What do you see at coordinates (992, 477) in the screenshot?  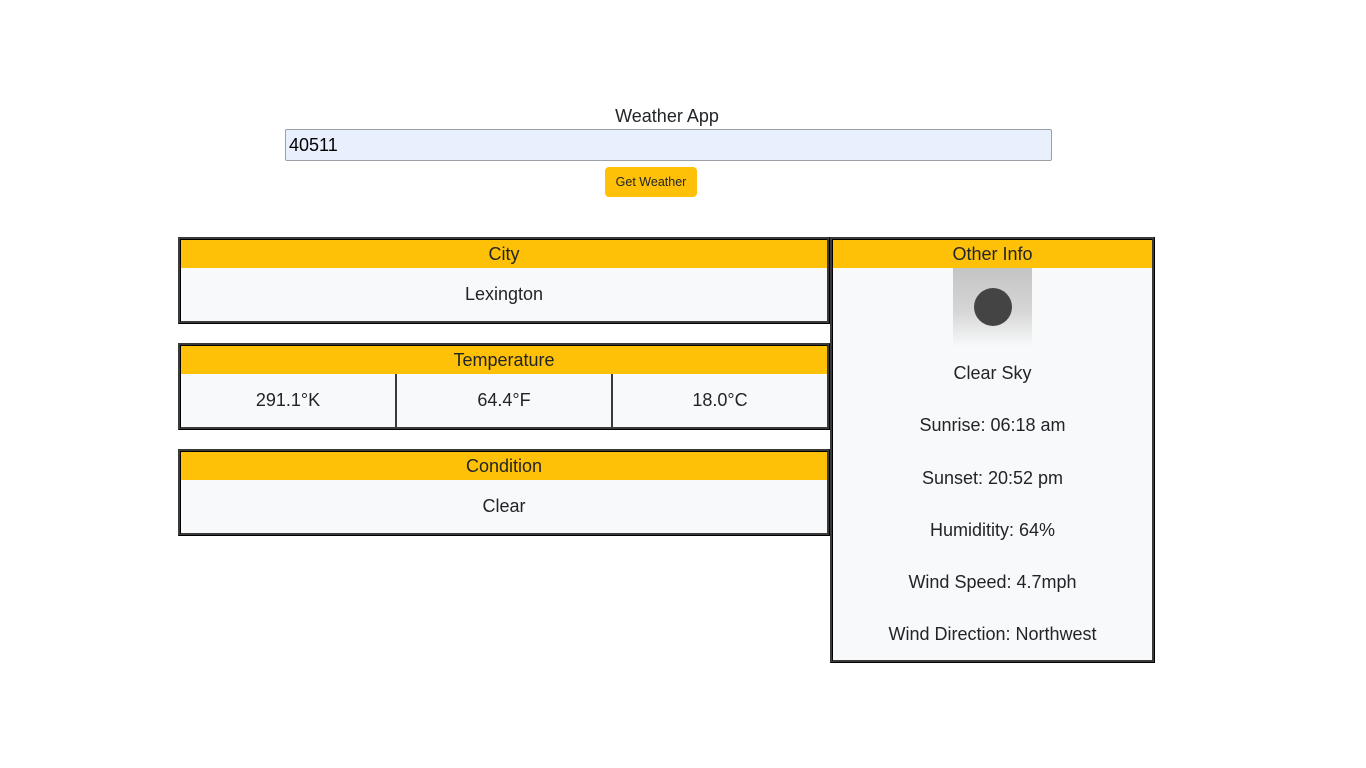 I see `sunset-text: Sunset: 20:52 pm` at bounding box center [992, 477].